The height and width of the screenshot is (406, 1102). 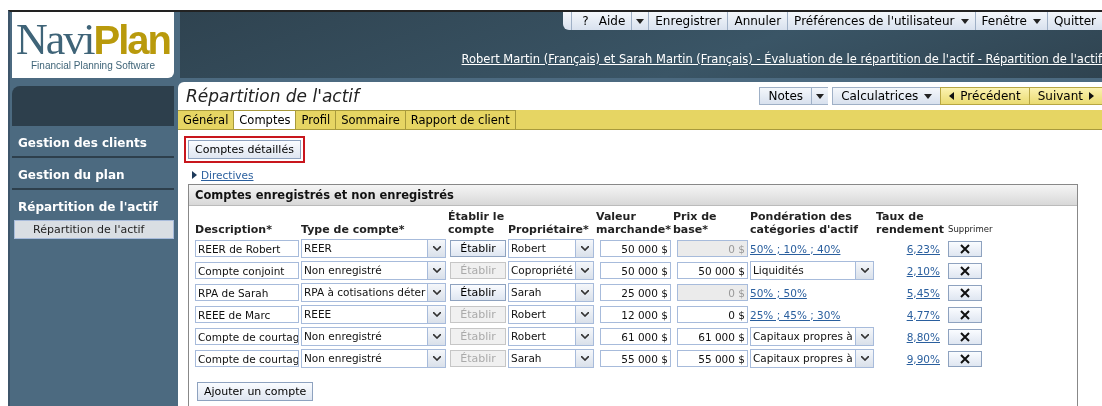 I want to click on account-type-dropdown: REEE, so click(x=373, y=314).